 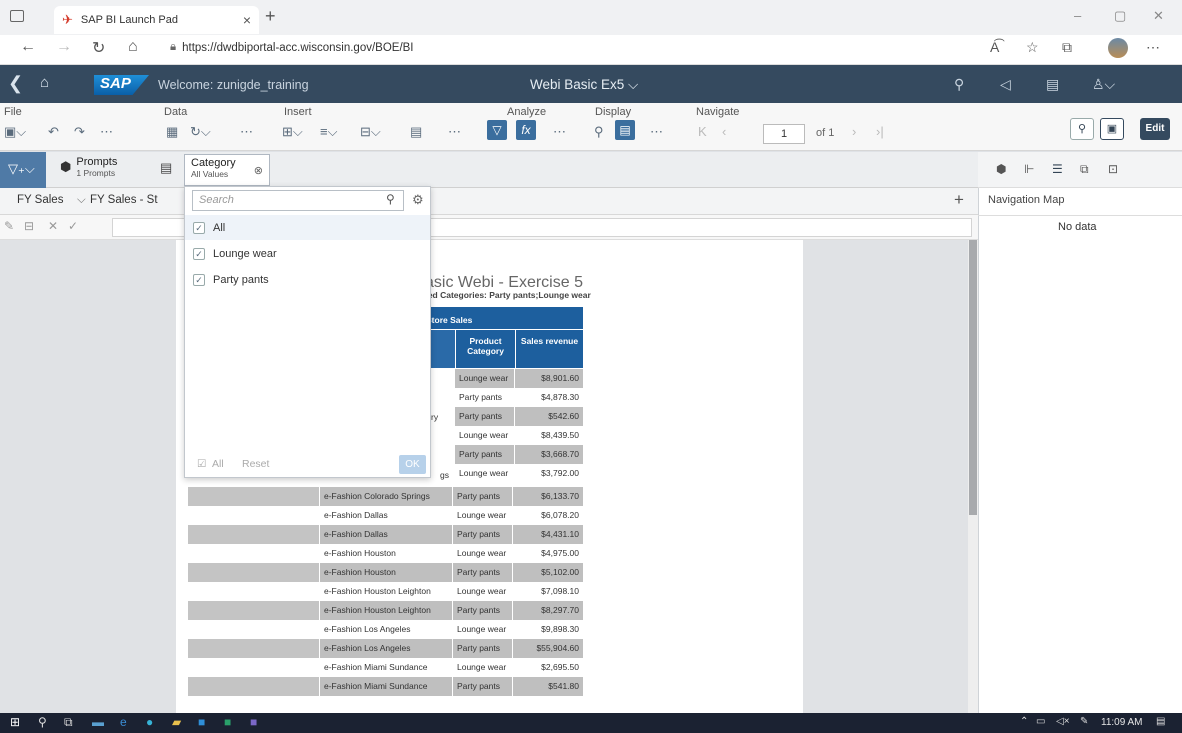 What do you see at coordinates (15, 132) in the screenshot?
I see `save-icon: ▣⌵` at bounding box center [15, 132].